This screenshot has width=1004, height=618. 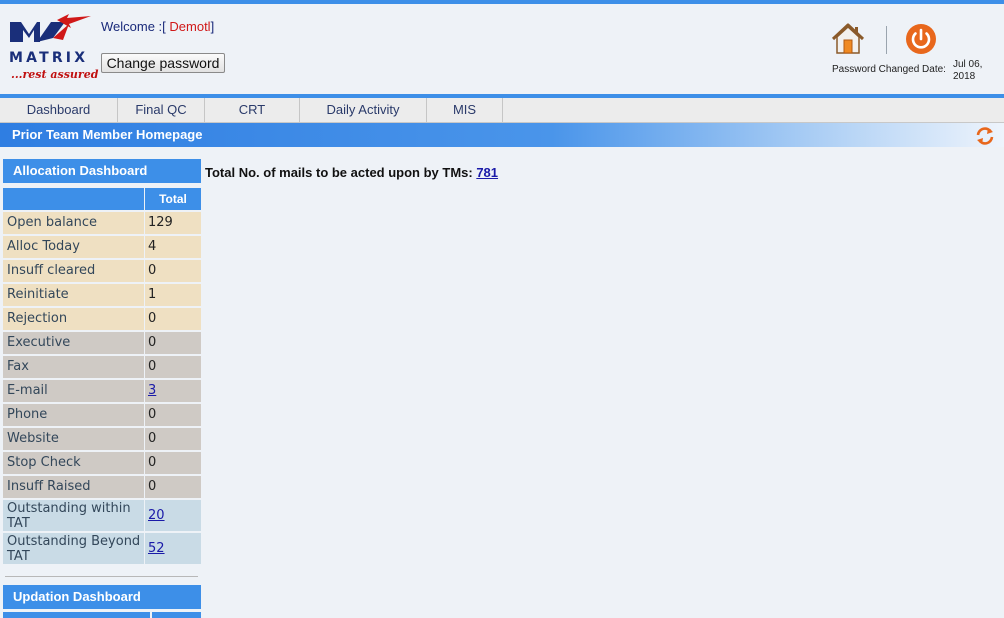 I want to click on table-row: Open balance 129, so click(x=102, y=223).